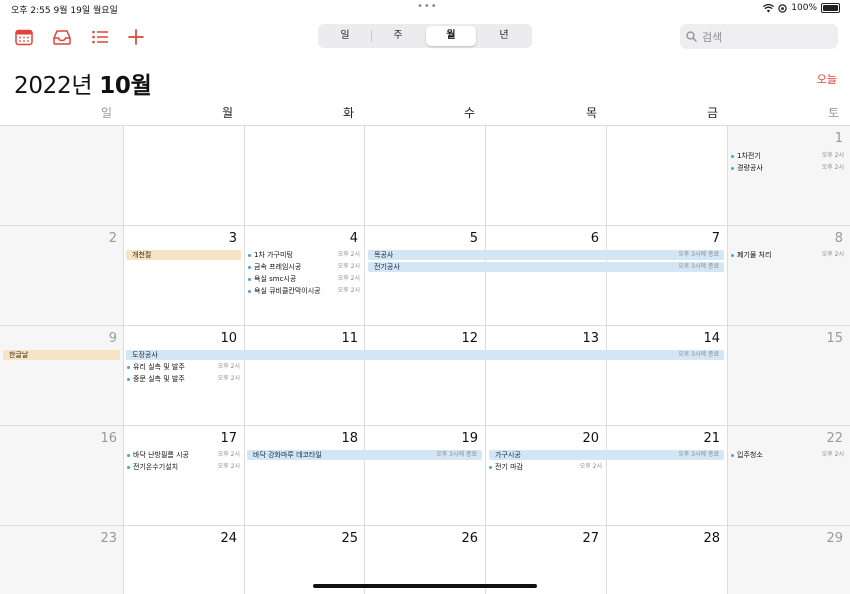 This screenshot has height=594, width=850. What do you see at coordinates (546, 255) in the screenshot?
I see `multiday-event: 목공사 오후 3시에 종료` at bounding box center [546, 255].